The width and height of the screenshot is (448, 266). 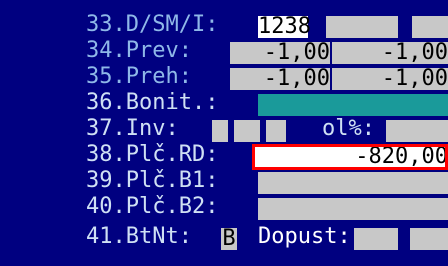 What do you see at coordinates (139, 236) in the screenshot?
I see `label-41-btnt: 41.BtNt:` at bounding box center [139, 236].